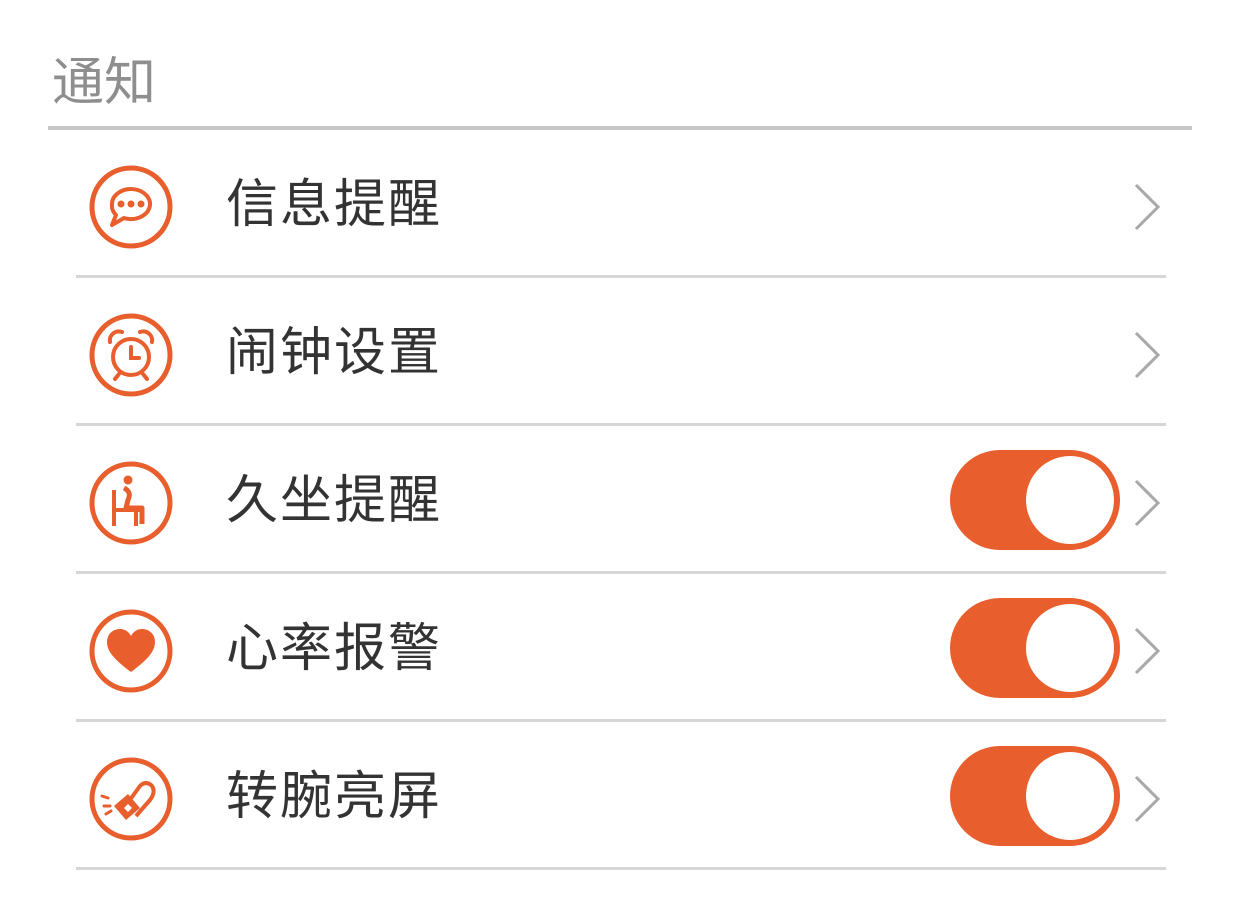 The height and width of the screenshot is (916, 1242). What do you see at coordinates (334, 649) in the screenshot?
I see `list-item-label: 心率报警` at bounding box center [334, 649].